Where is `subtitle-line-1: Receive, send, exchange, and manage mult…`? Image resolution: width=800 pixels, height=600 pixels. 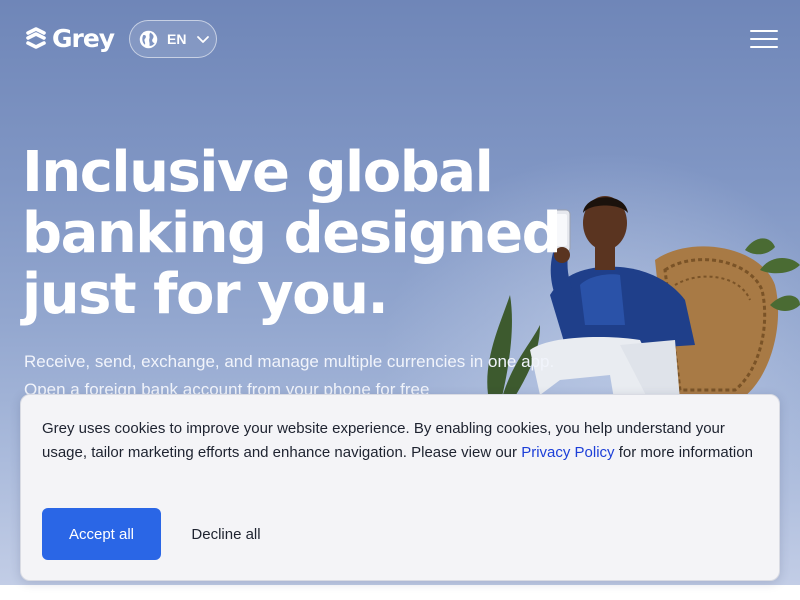
subtitle-line-1: Receive, send, exchange, and manage mult… is located at coordinates (289, 361).